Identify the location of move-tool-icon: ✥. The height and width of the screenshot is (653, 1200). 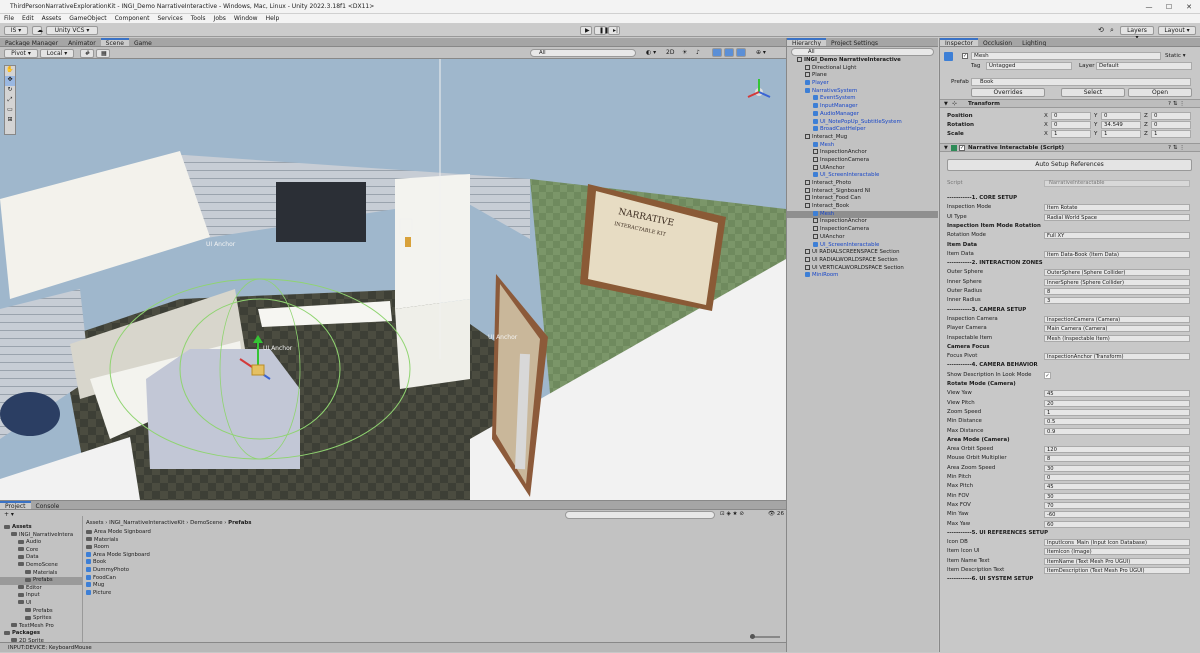
(10, 81).